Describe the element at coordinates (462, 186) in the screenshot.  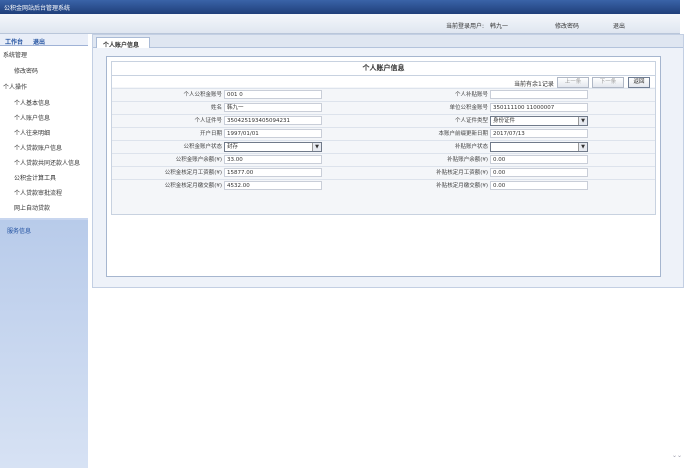
I see `field-label: 补贴核定月缴交额(¥)` at that location.